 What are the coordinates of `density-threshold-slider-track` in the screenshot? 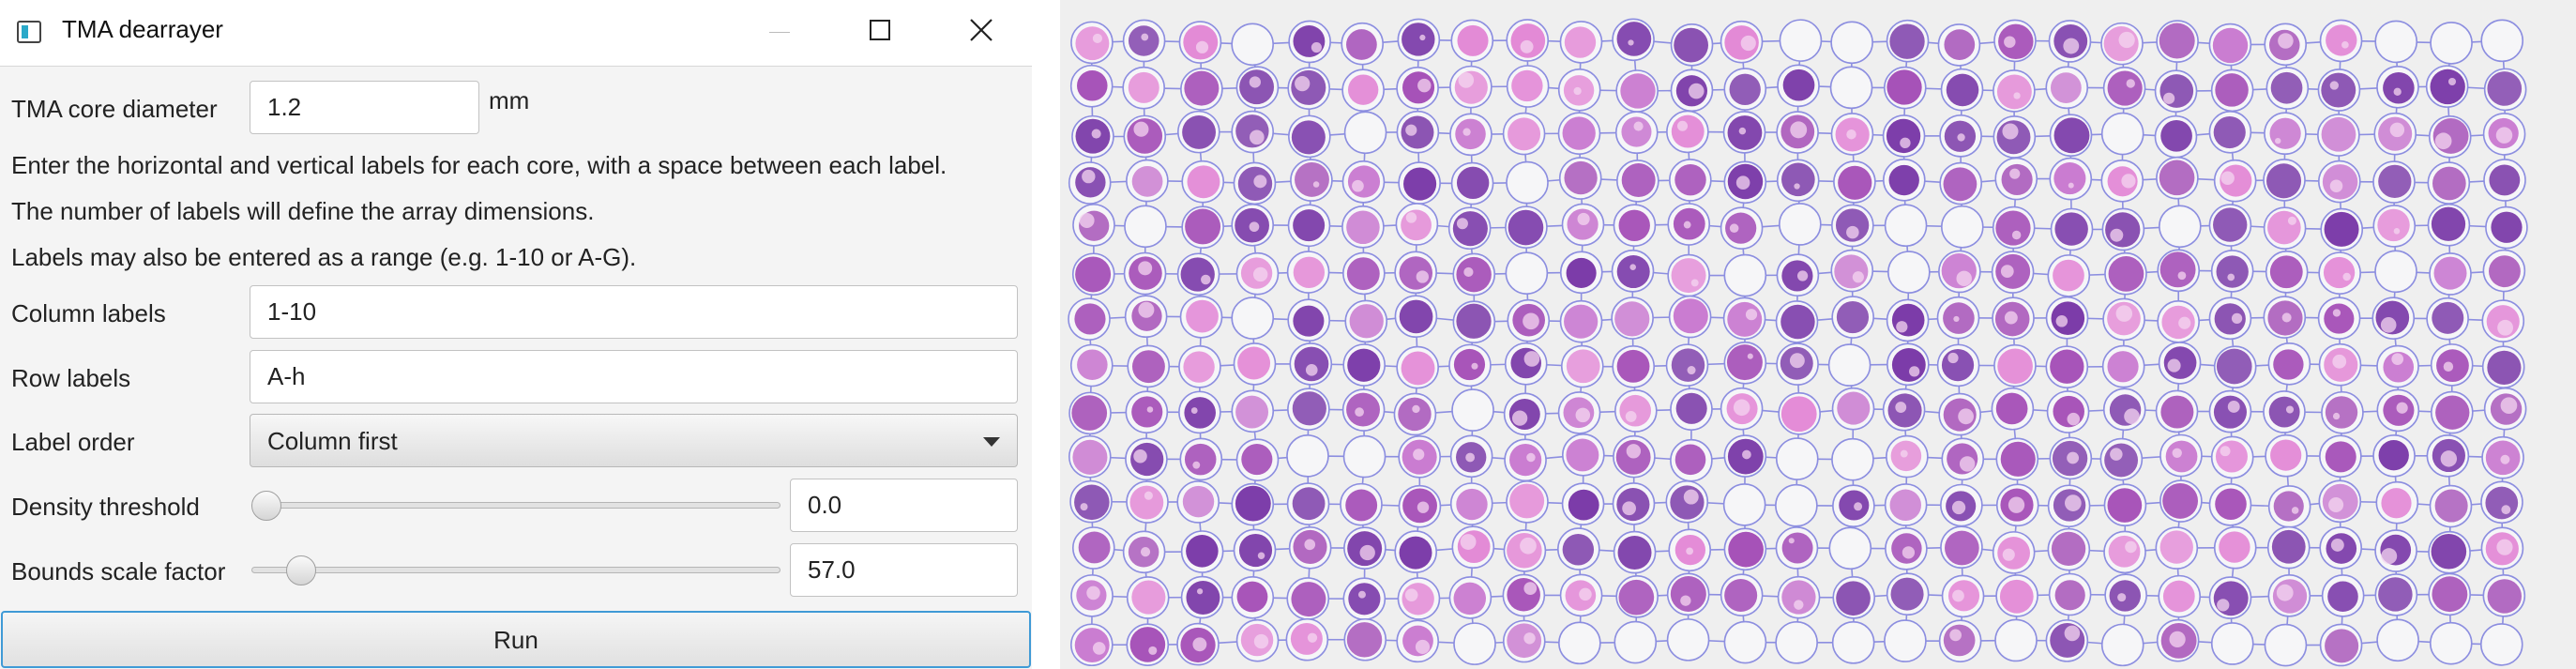 It's located at (516, 505).